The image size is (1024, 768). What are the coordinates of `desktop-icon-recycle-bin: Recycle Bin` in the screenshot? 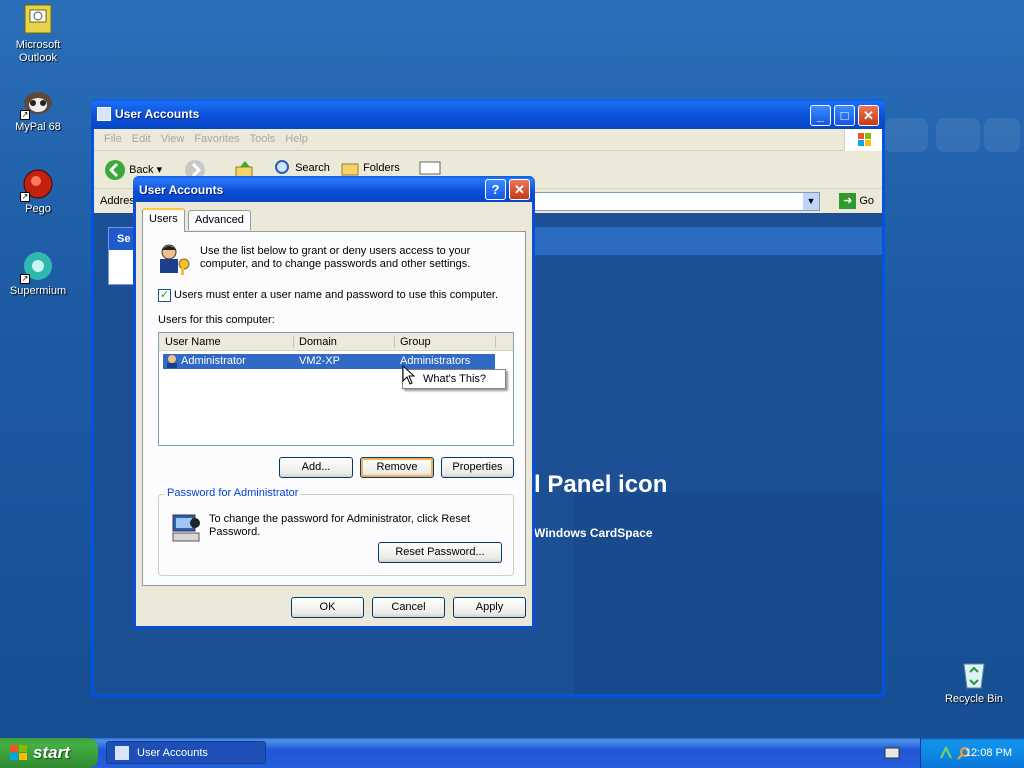 It's located at (974, 682).